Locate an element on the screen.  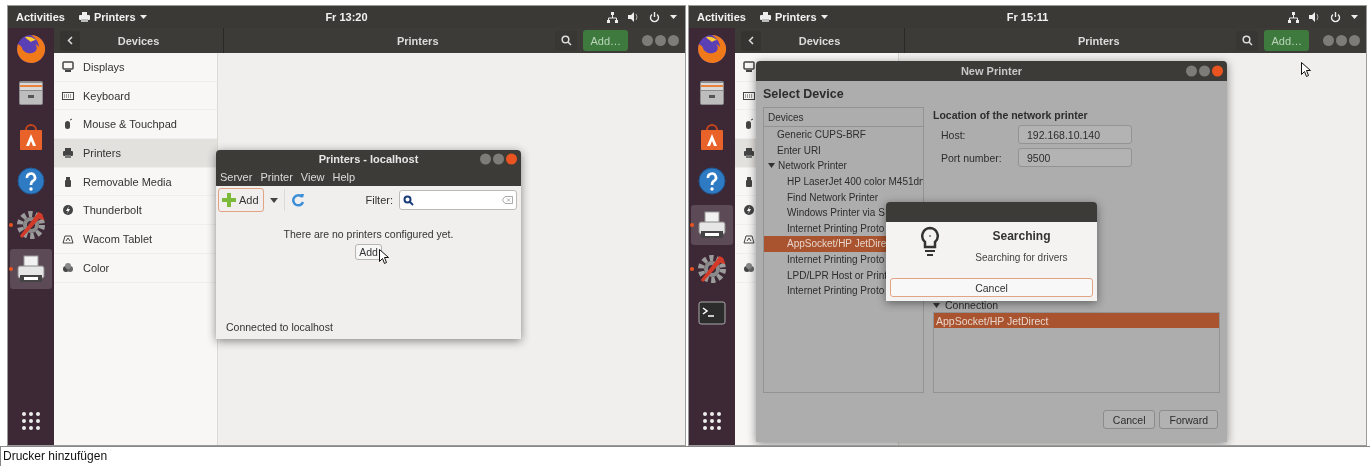
clock: Fr 15:11 is located at coordinates (1027, 17).